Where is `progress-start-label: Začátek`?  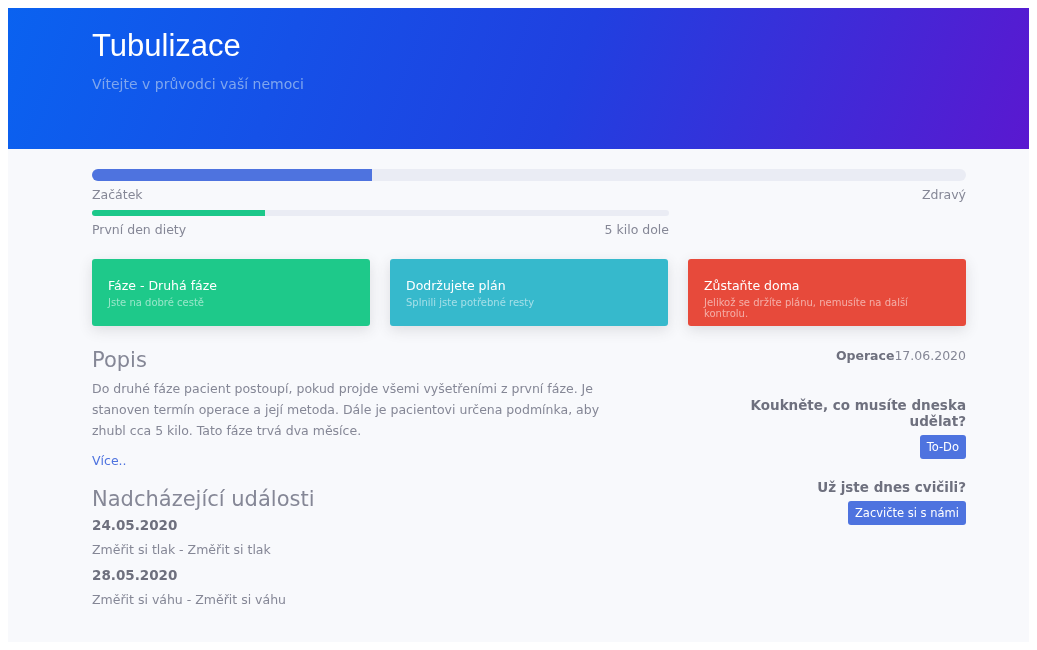
progress-start-label: Začátek is located at coordinates (117, 194).